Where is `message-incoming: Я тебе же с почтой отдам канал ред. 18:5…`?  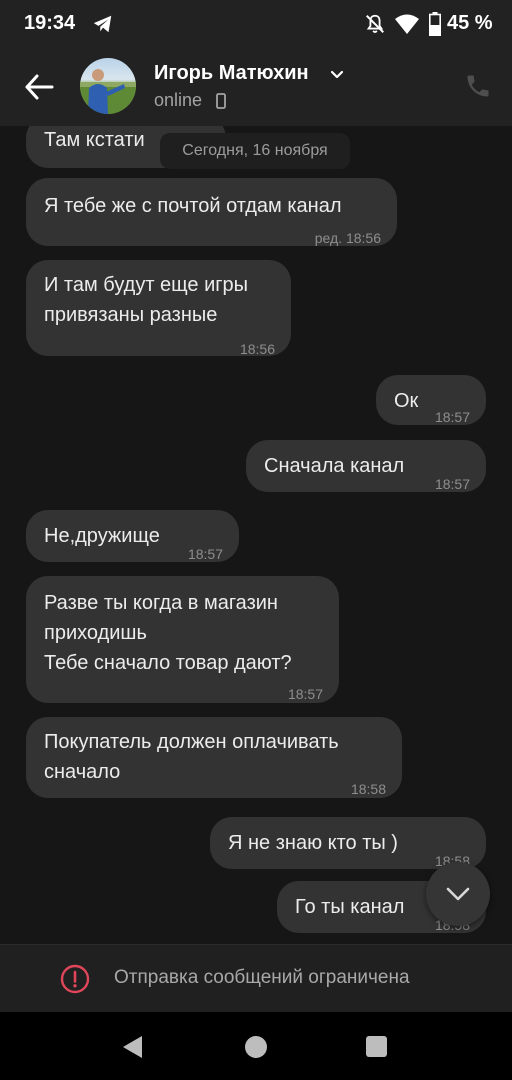
message-incoming: Я тебе же с почтой отдам канал ред. 18:5… is located at coordinates (211, 212).